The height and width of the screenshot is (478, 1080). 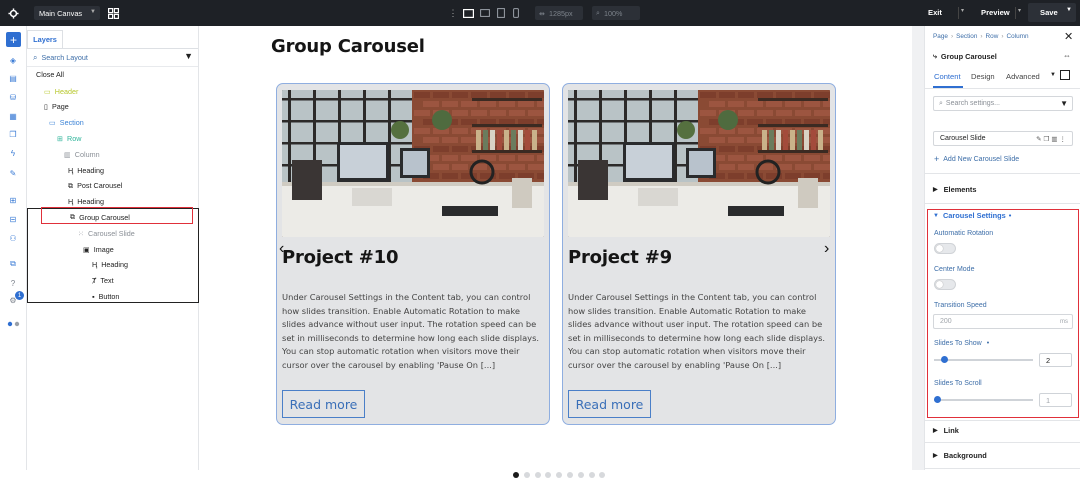 What do you see at coordinates (935, 190) in the screenshot?
I see `caret-right-icon: ▶` at bounding box center [935, 190].